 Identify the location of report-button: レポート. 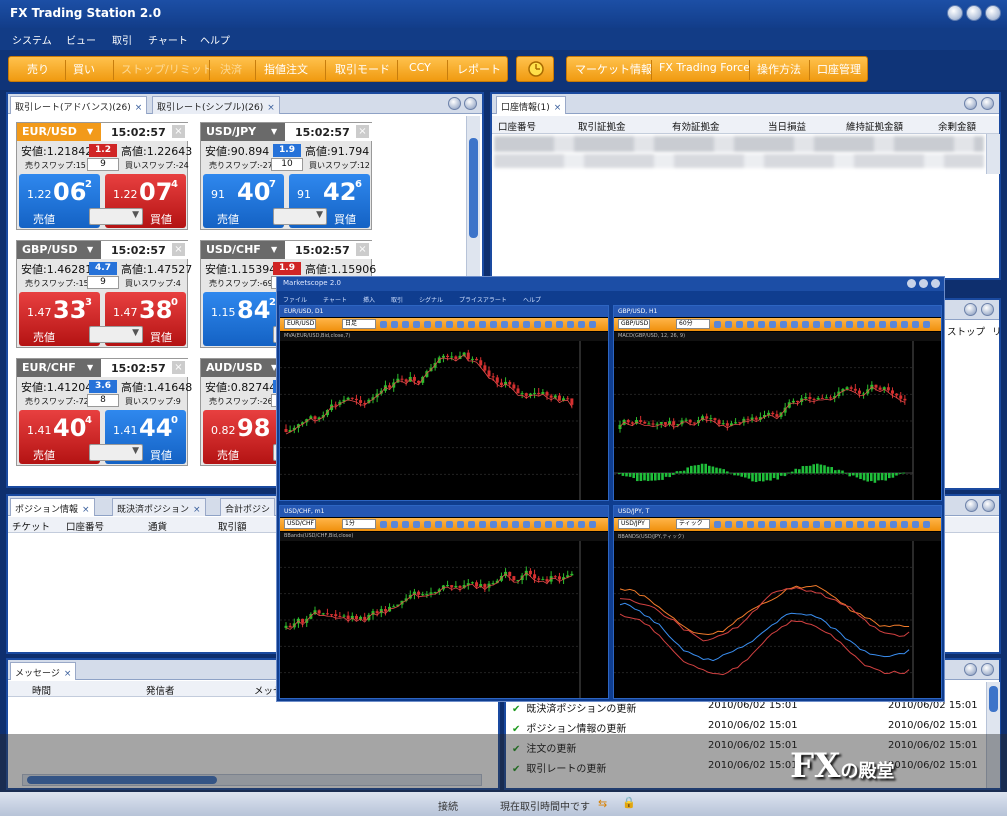
(479, 69).